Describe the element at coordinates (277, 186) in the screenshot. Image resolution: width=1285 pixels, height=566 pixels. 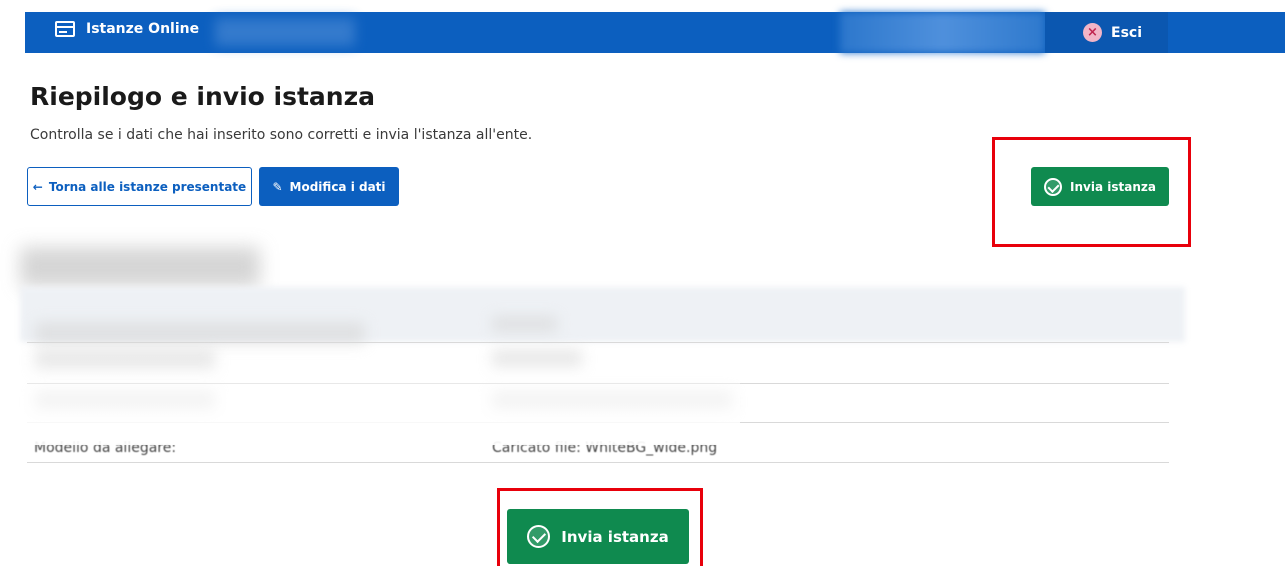
I see `pencil-icon: ✎` at that location.